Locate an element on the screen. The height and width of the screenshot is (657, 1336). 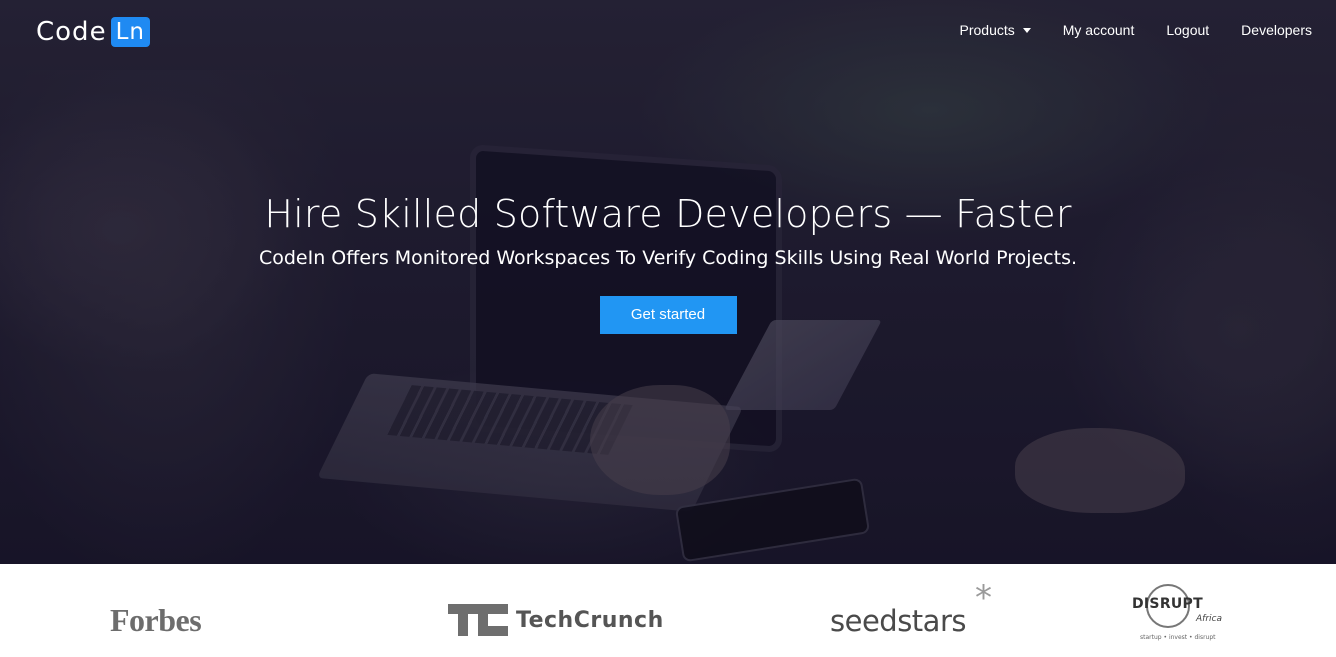
nav-item-developers: Developers is located at coordinates (1276, 30).